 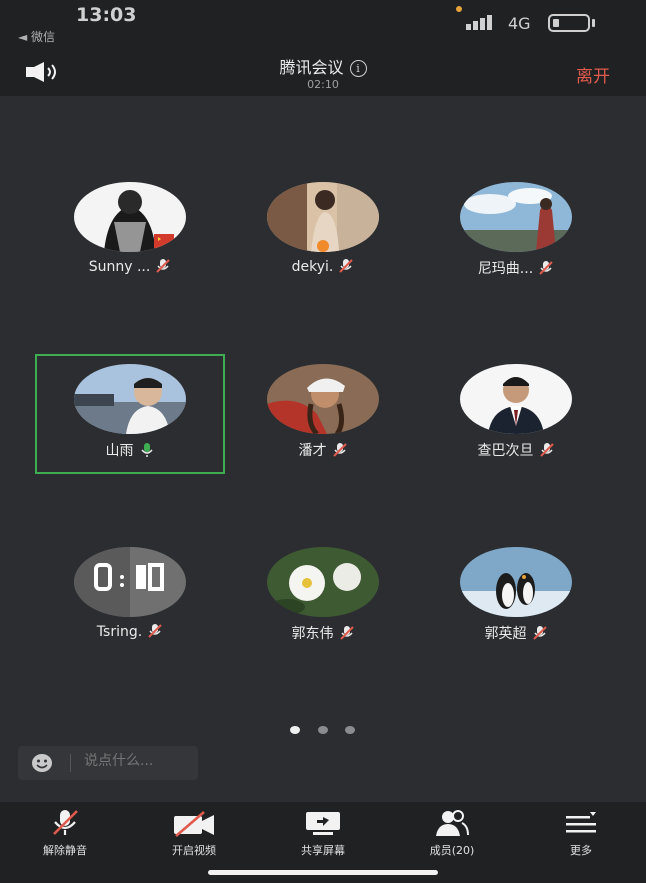 I want to click on members-icon, so click(x=452, y=823).